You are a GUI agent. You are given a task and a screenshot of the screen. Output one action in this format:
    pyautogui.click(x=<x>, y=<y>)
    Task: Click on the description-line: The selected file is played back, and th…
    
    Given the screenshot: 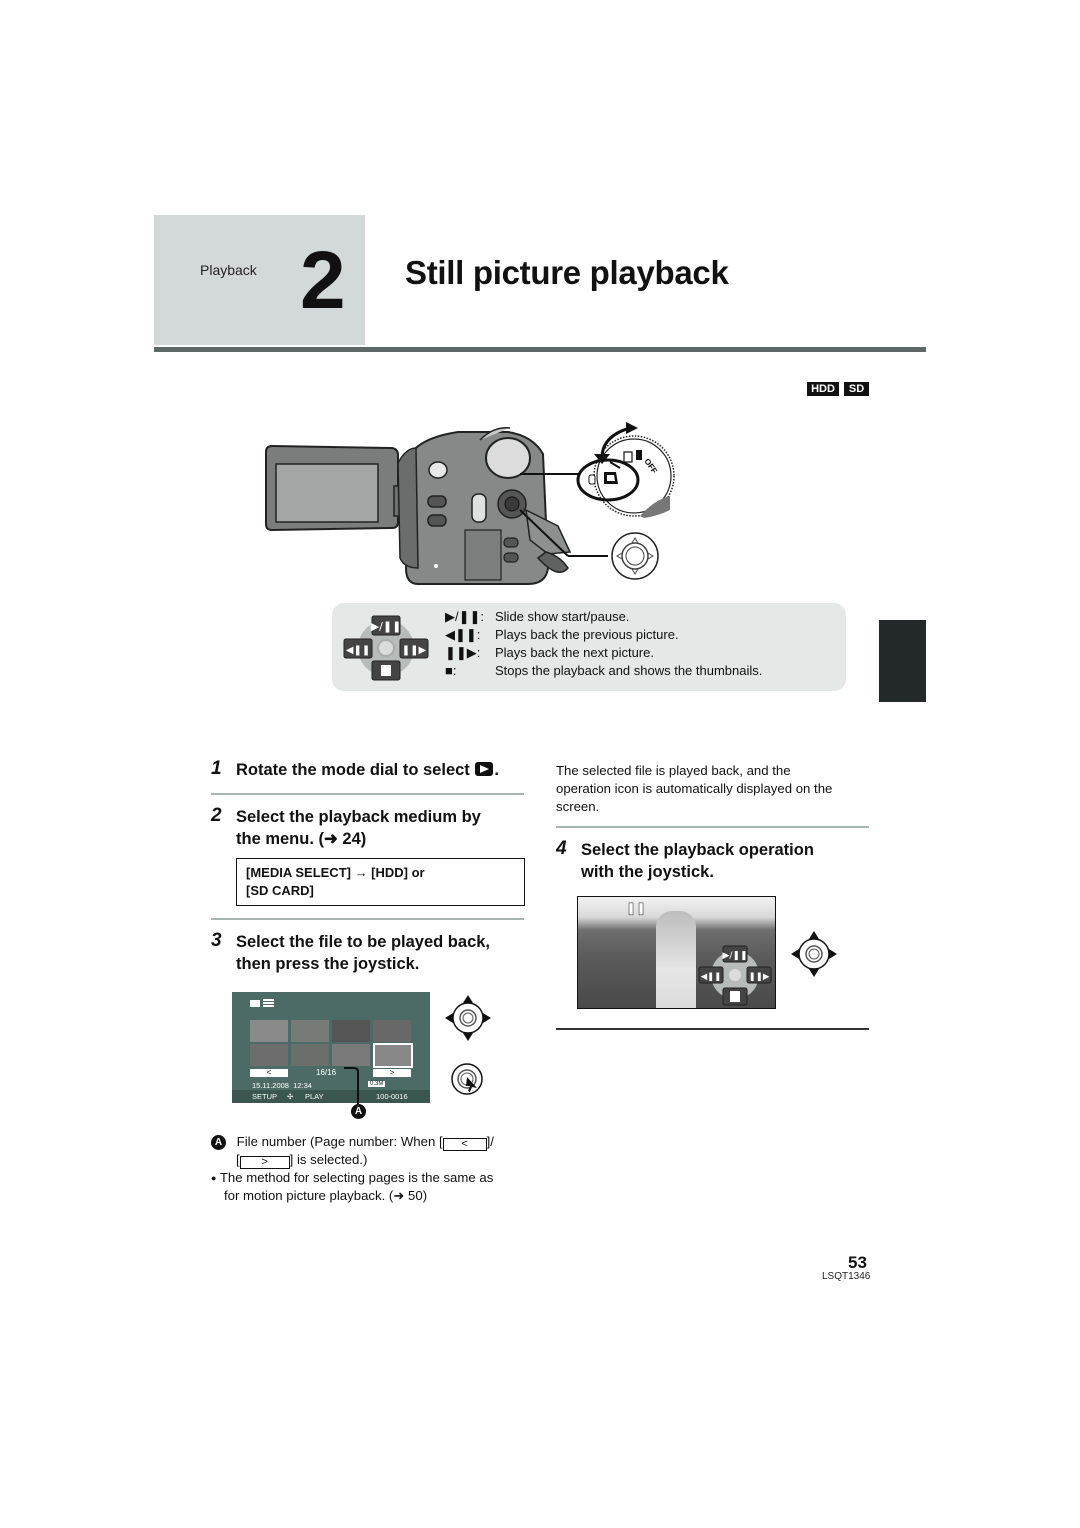 What is the action you would take?
    pyautogui.click(x=673, y=770)
    